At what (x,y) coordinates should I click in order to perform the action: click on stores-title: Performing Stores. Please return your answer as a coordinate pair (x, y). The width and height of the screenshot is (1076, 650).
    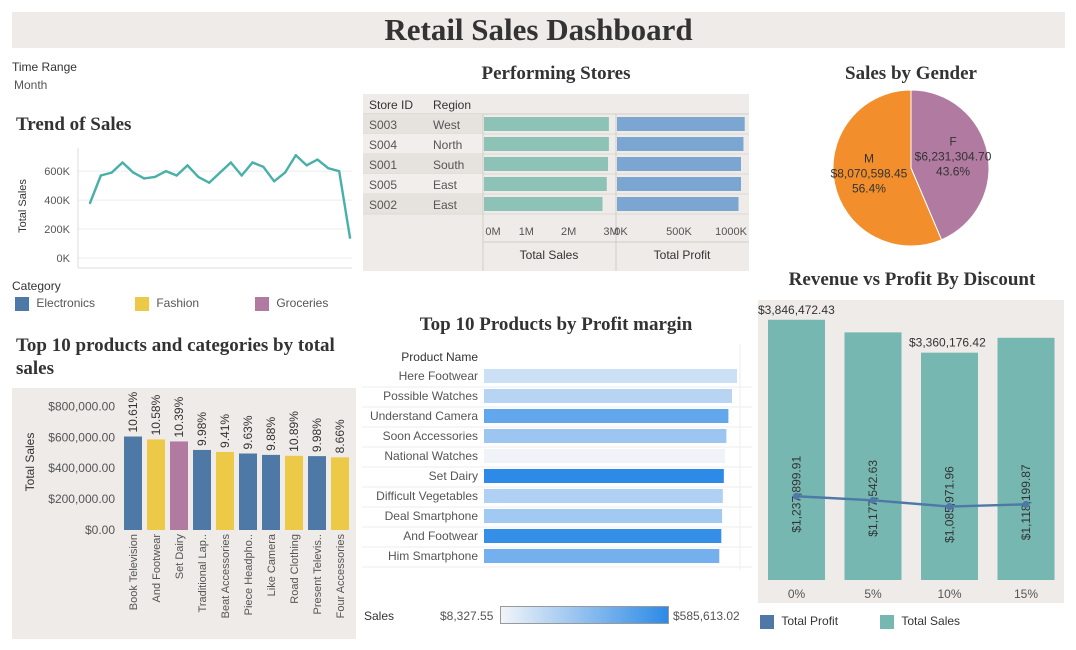
    Looking at the image, I should click on (556, 73).